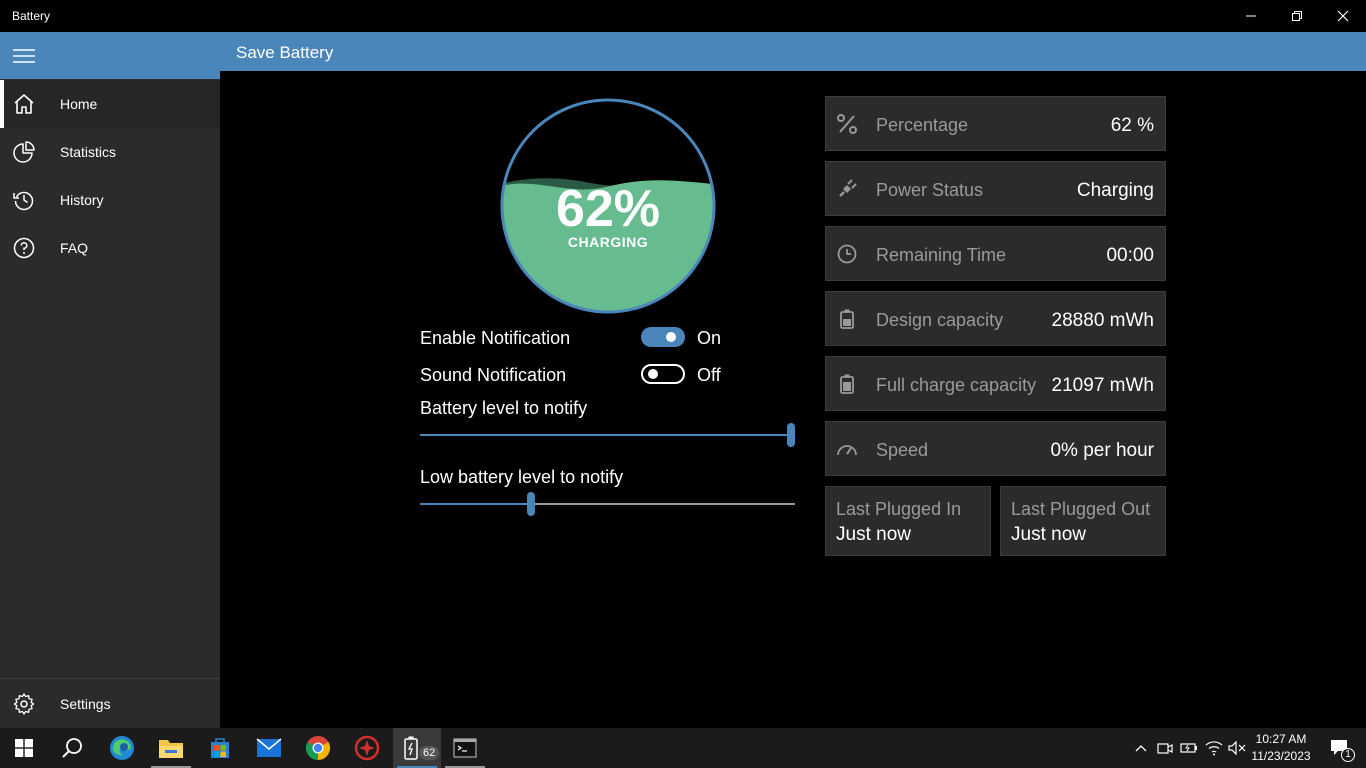 Image resolution: width=1366 pixels, height=768 pixels. I want to click on battery-level-slider, so click(607, 435).